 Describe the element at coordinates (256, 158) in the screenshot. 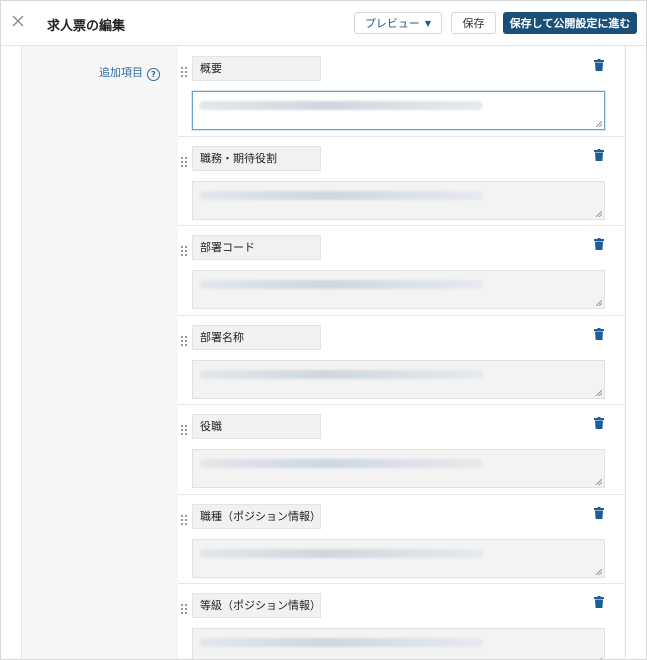

I see `field-name: 職務・期待役割` at that location.